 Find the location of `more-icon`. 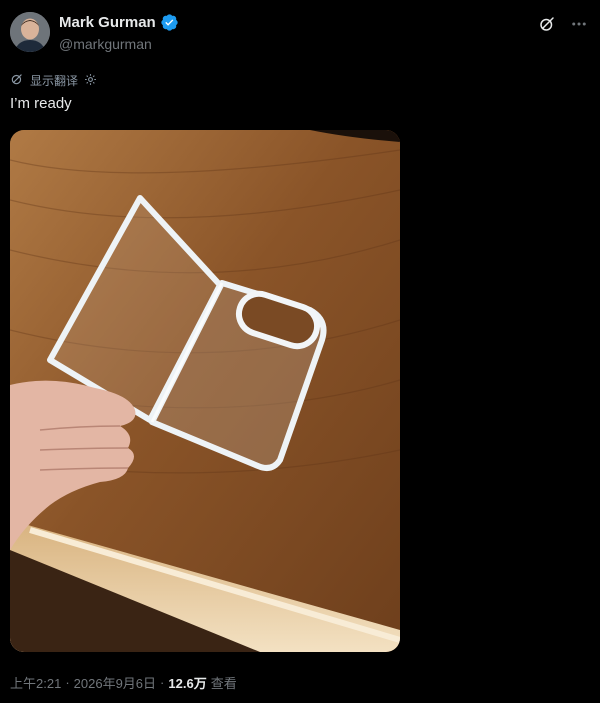

more-icon is located at coordinates (579, 24).